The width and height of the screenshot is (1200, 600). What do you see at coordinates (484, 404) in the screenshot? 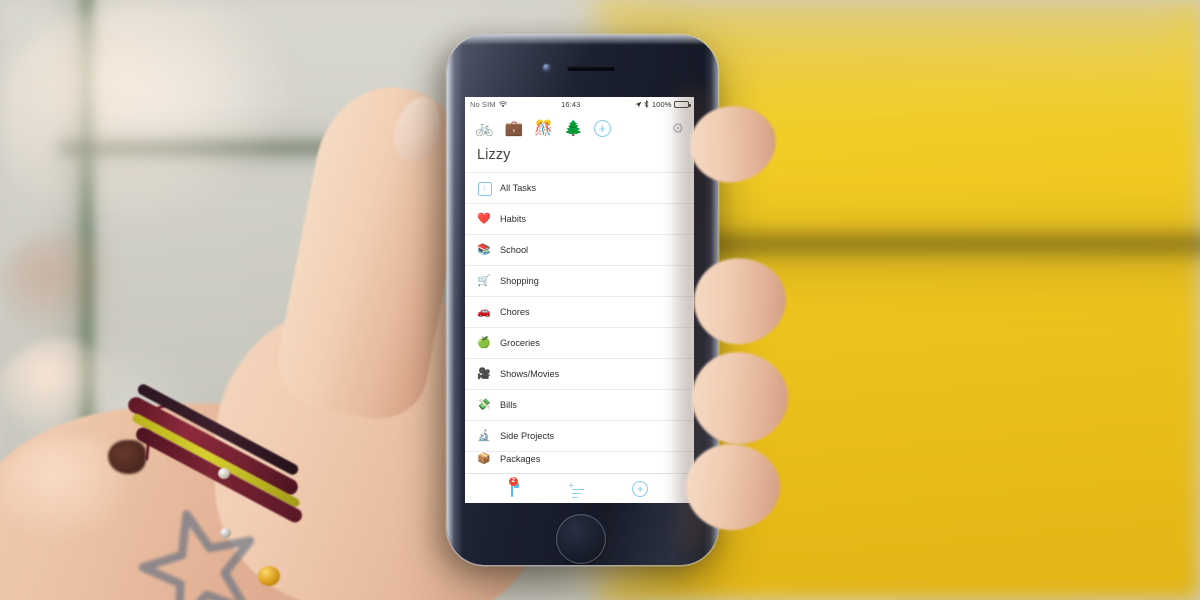
I see `money-icon: 💸` at bounding box center [484, 404].